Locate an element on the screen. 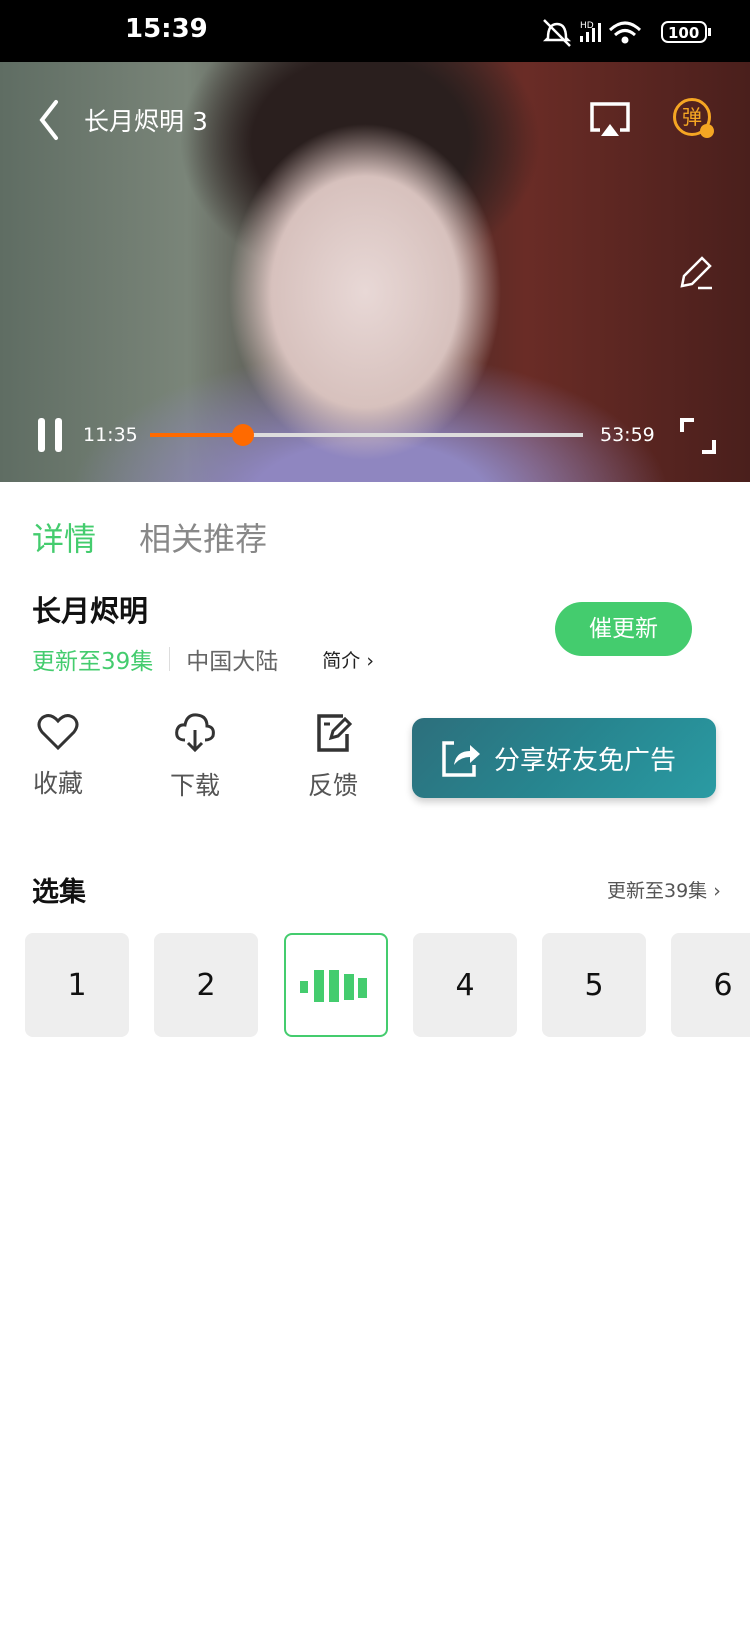 This screenshot has height=1625, width=750. tab-recommend: 相关推荐 is located at coordinates (203, 539).